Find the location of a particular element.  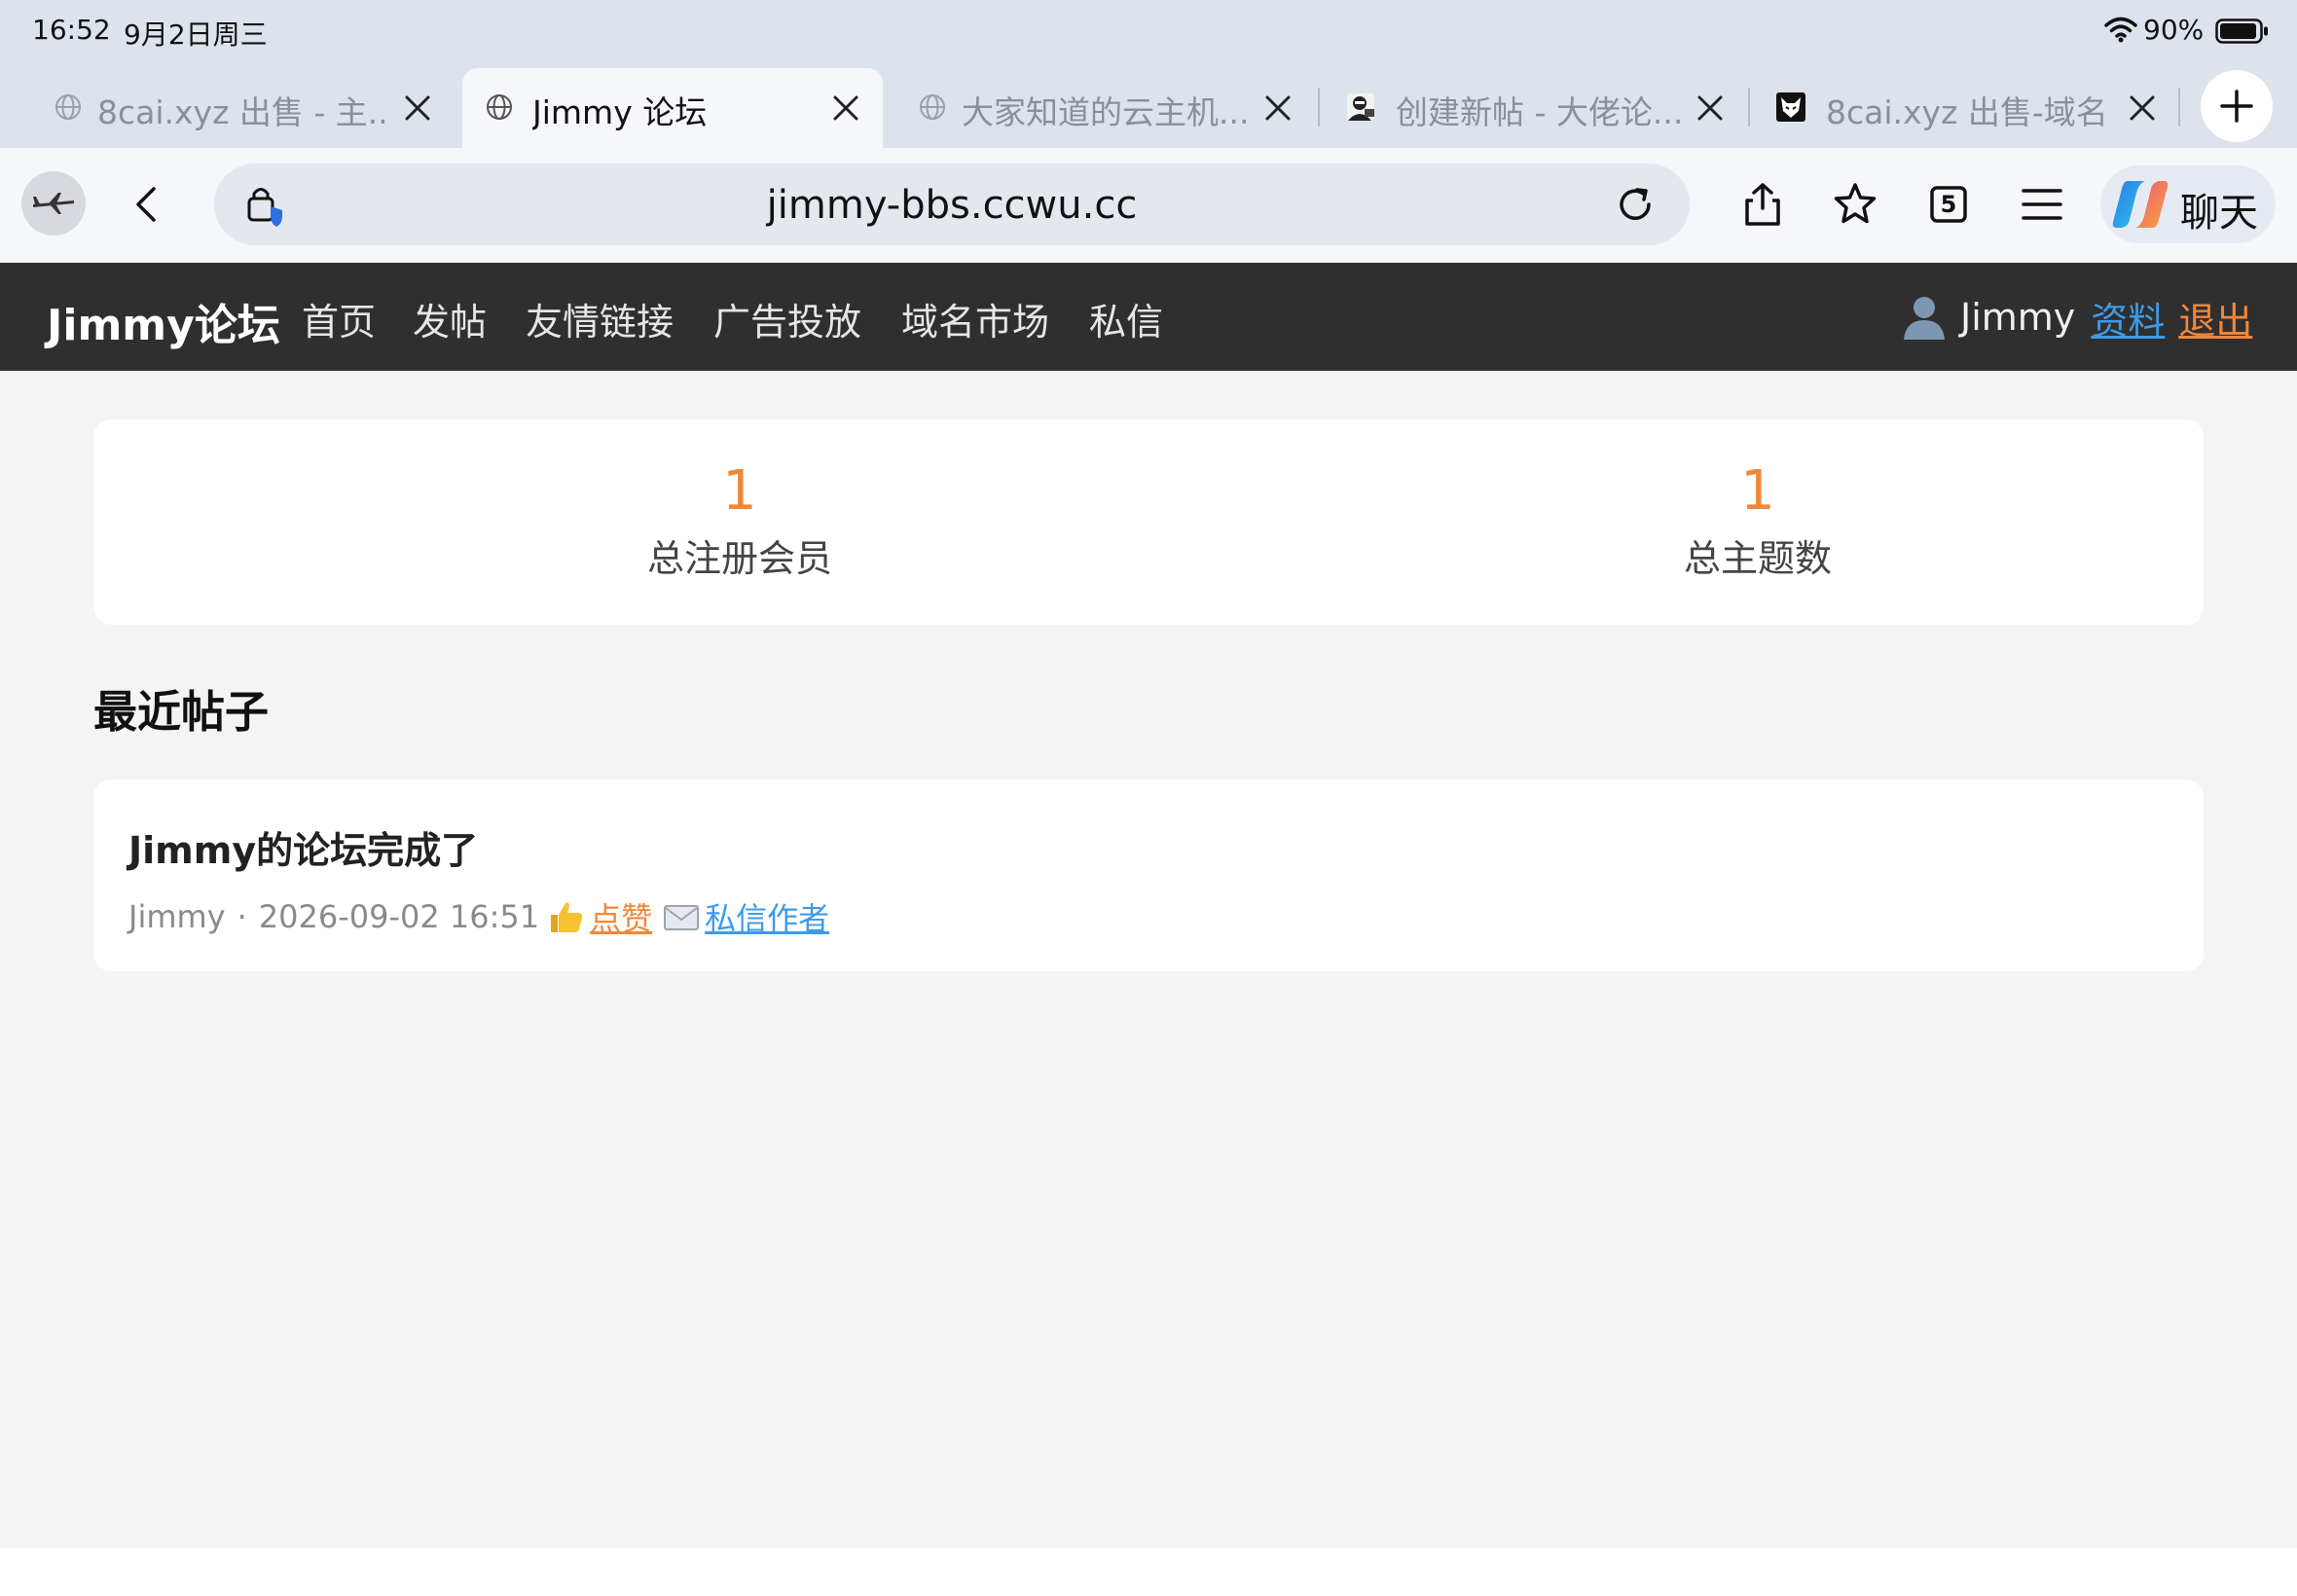

status-bar: 16:52 9月2日周三 90% is located at coordinates (1148, 30).